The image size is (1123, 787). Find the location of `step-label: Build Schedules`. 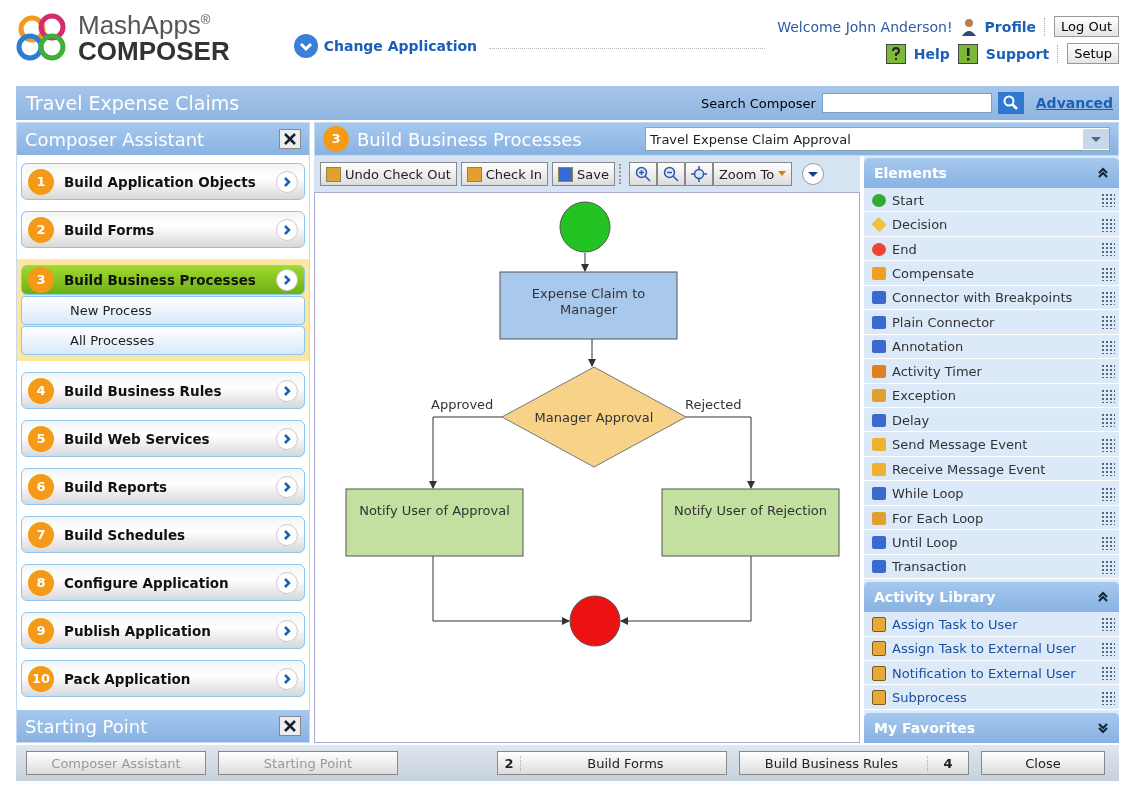

step-label: Build Schedules is located at coordinates (125, 534).